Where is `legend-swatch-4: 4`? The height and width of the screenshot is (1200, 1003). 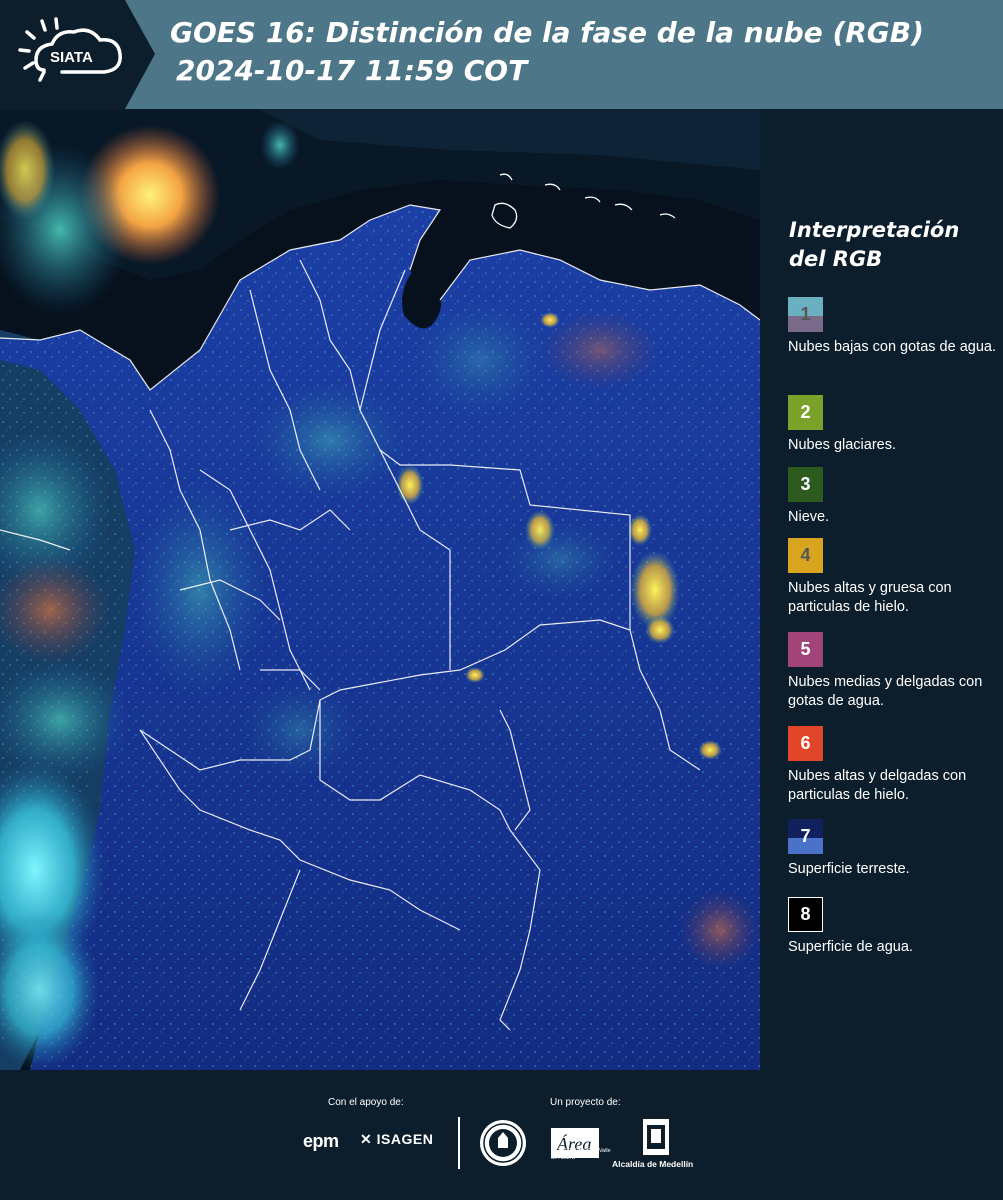 legend-swatch-4: 4 is located at coordinates (805, 555).